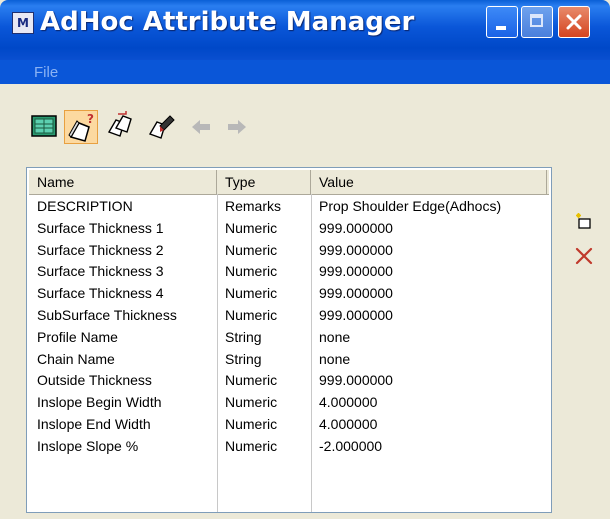 The image size is (610, 519). What do you see at coordinates (119, 124) in the screenshot?
I see `copy-attributes-icon` at bounding box center [119, 124].